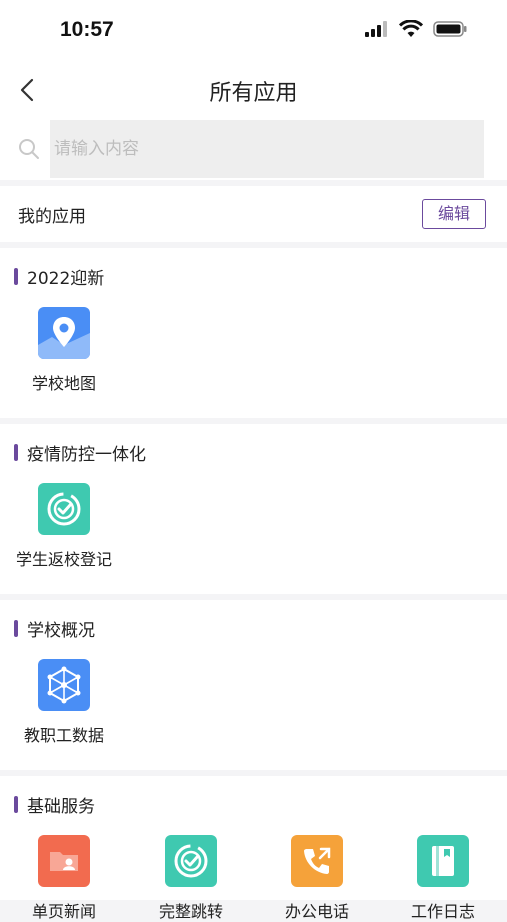  I want to click on map-pin-icon, so click(64, 333).